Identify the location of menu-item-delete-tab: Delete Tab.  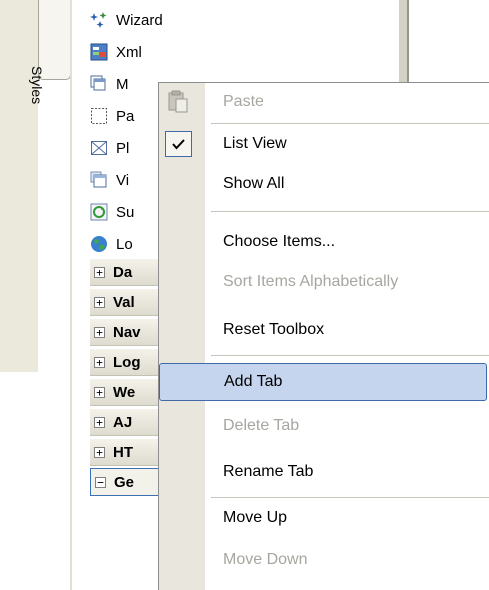
(323, 426).